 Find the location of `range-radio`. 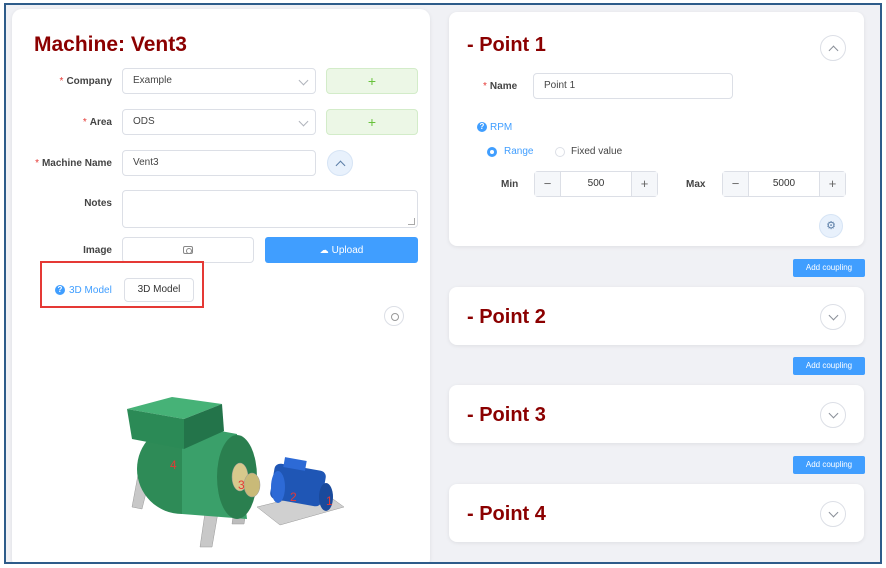

range-radio is located at coordinates (492, 152).